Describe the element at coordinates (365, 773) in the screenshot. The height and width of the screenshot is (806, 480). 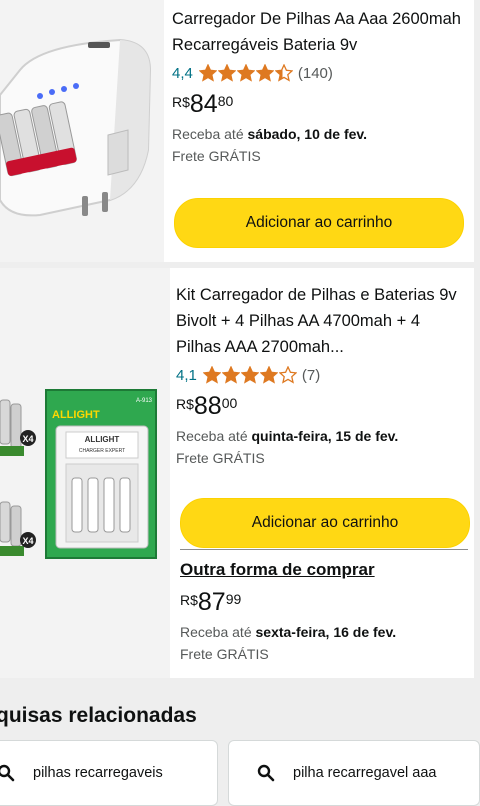
I see `related-search-label: pilha recarregavel aaa` at that location.